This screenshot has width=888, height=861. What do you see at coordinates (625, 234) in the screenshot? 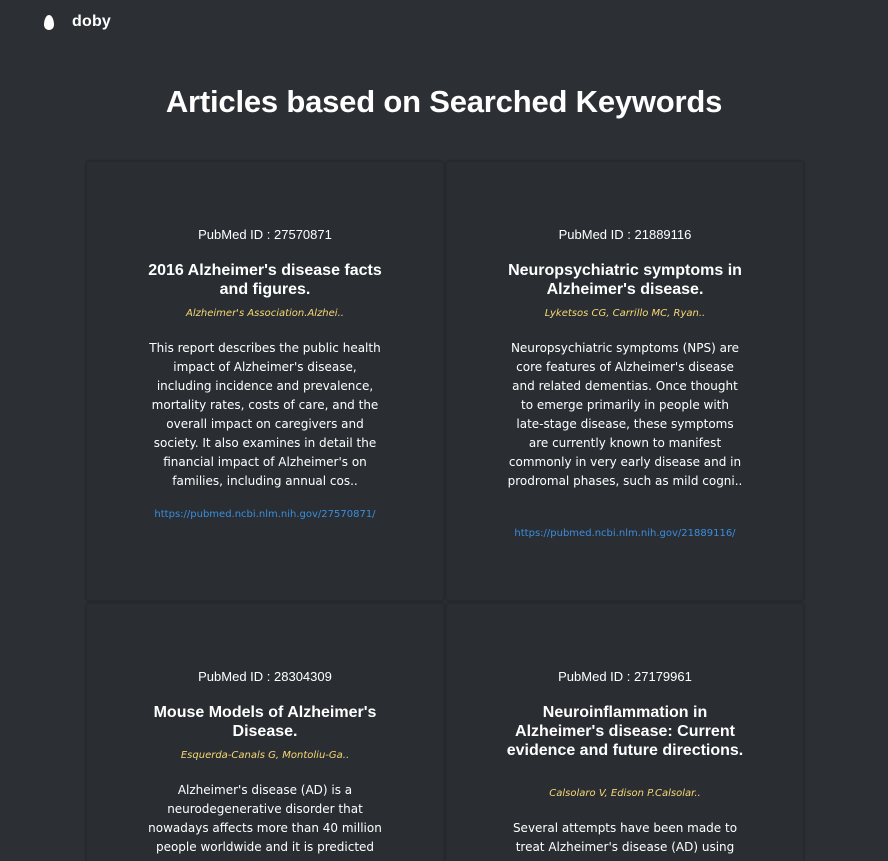
I see `pubmed-id: PubMed ID : 21889116` at bounding box center [625, 234].